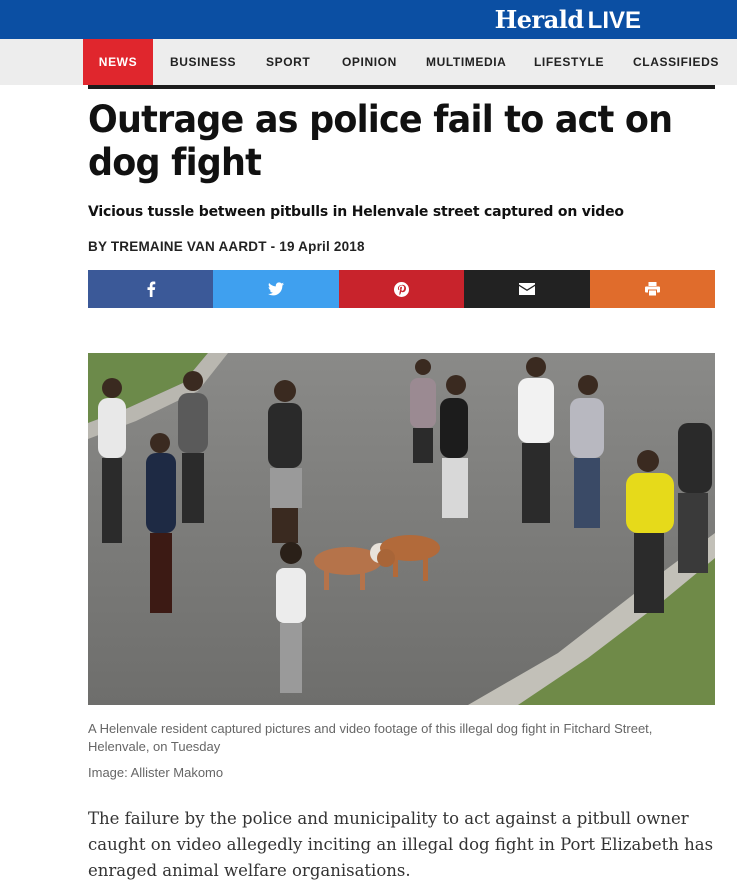  I want to click on share-bar, so click(402, 289).